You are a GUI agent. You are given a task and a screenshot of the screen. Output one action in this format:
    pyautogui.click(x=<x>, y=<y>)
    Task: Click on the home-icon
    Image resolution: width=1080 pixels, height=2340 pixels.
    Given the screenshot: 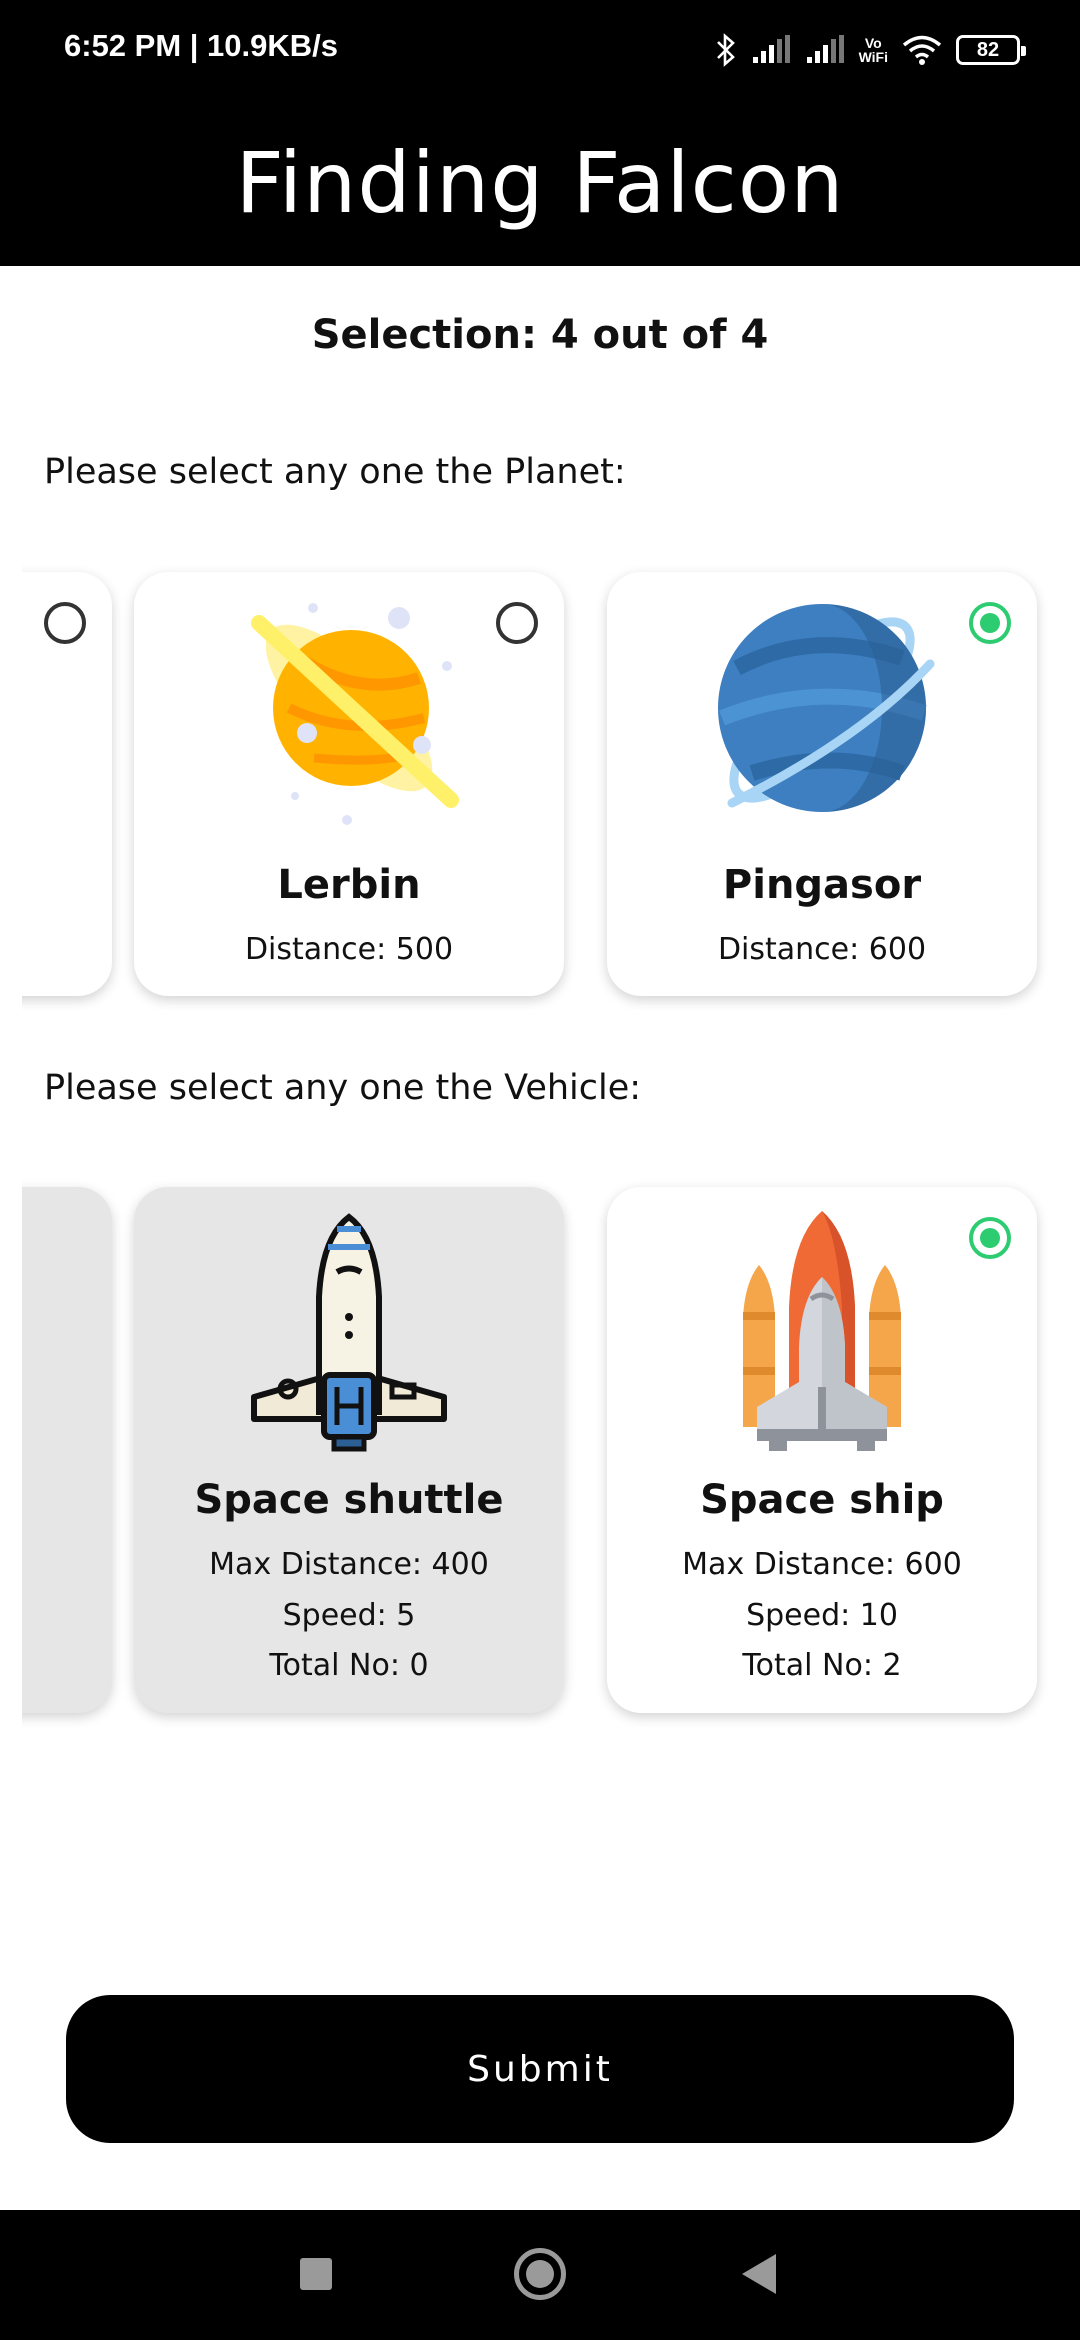 What is the action you would take?
    pyautogui.click(x=540, y=2274)
    